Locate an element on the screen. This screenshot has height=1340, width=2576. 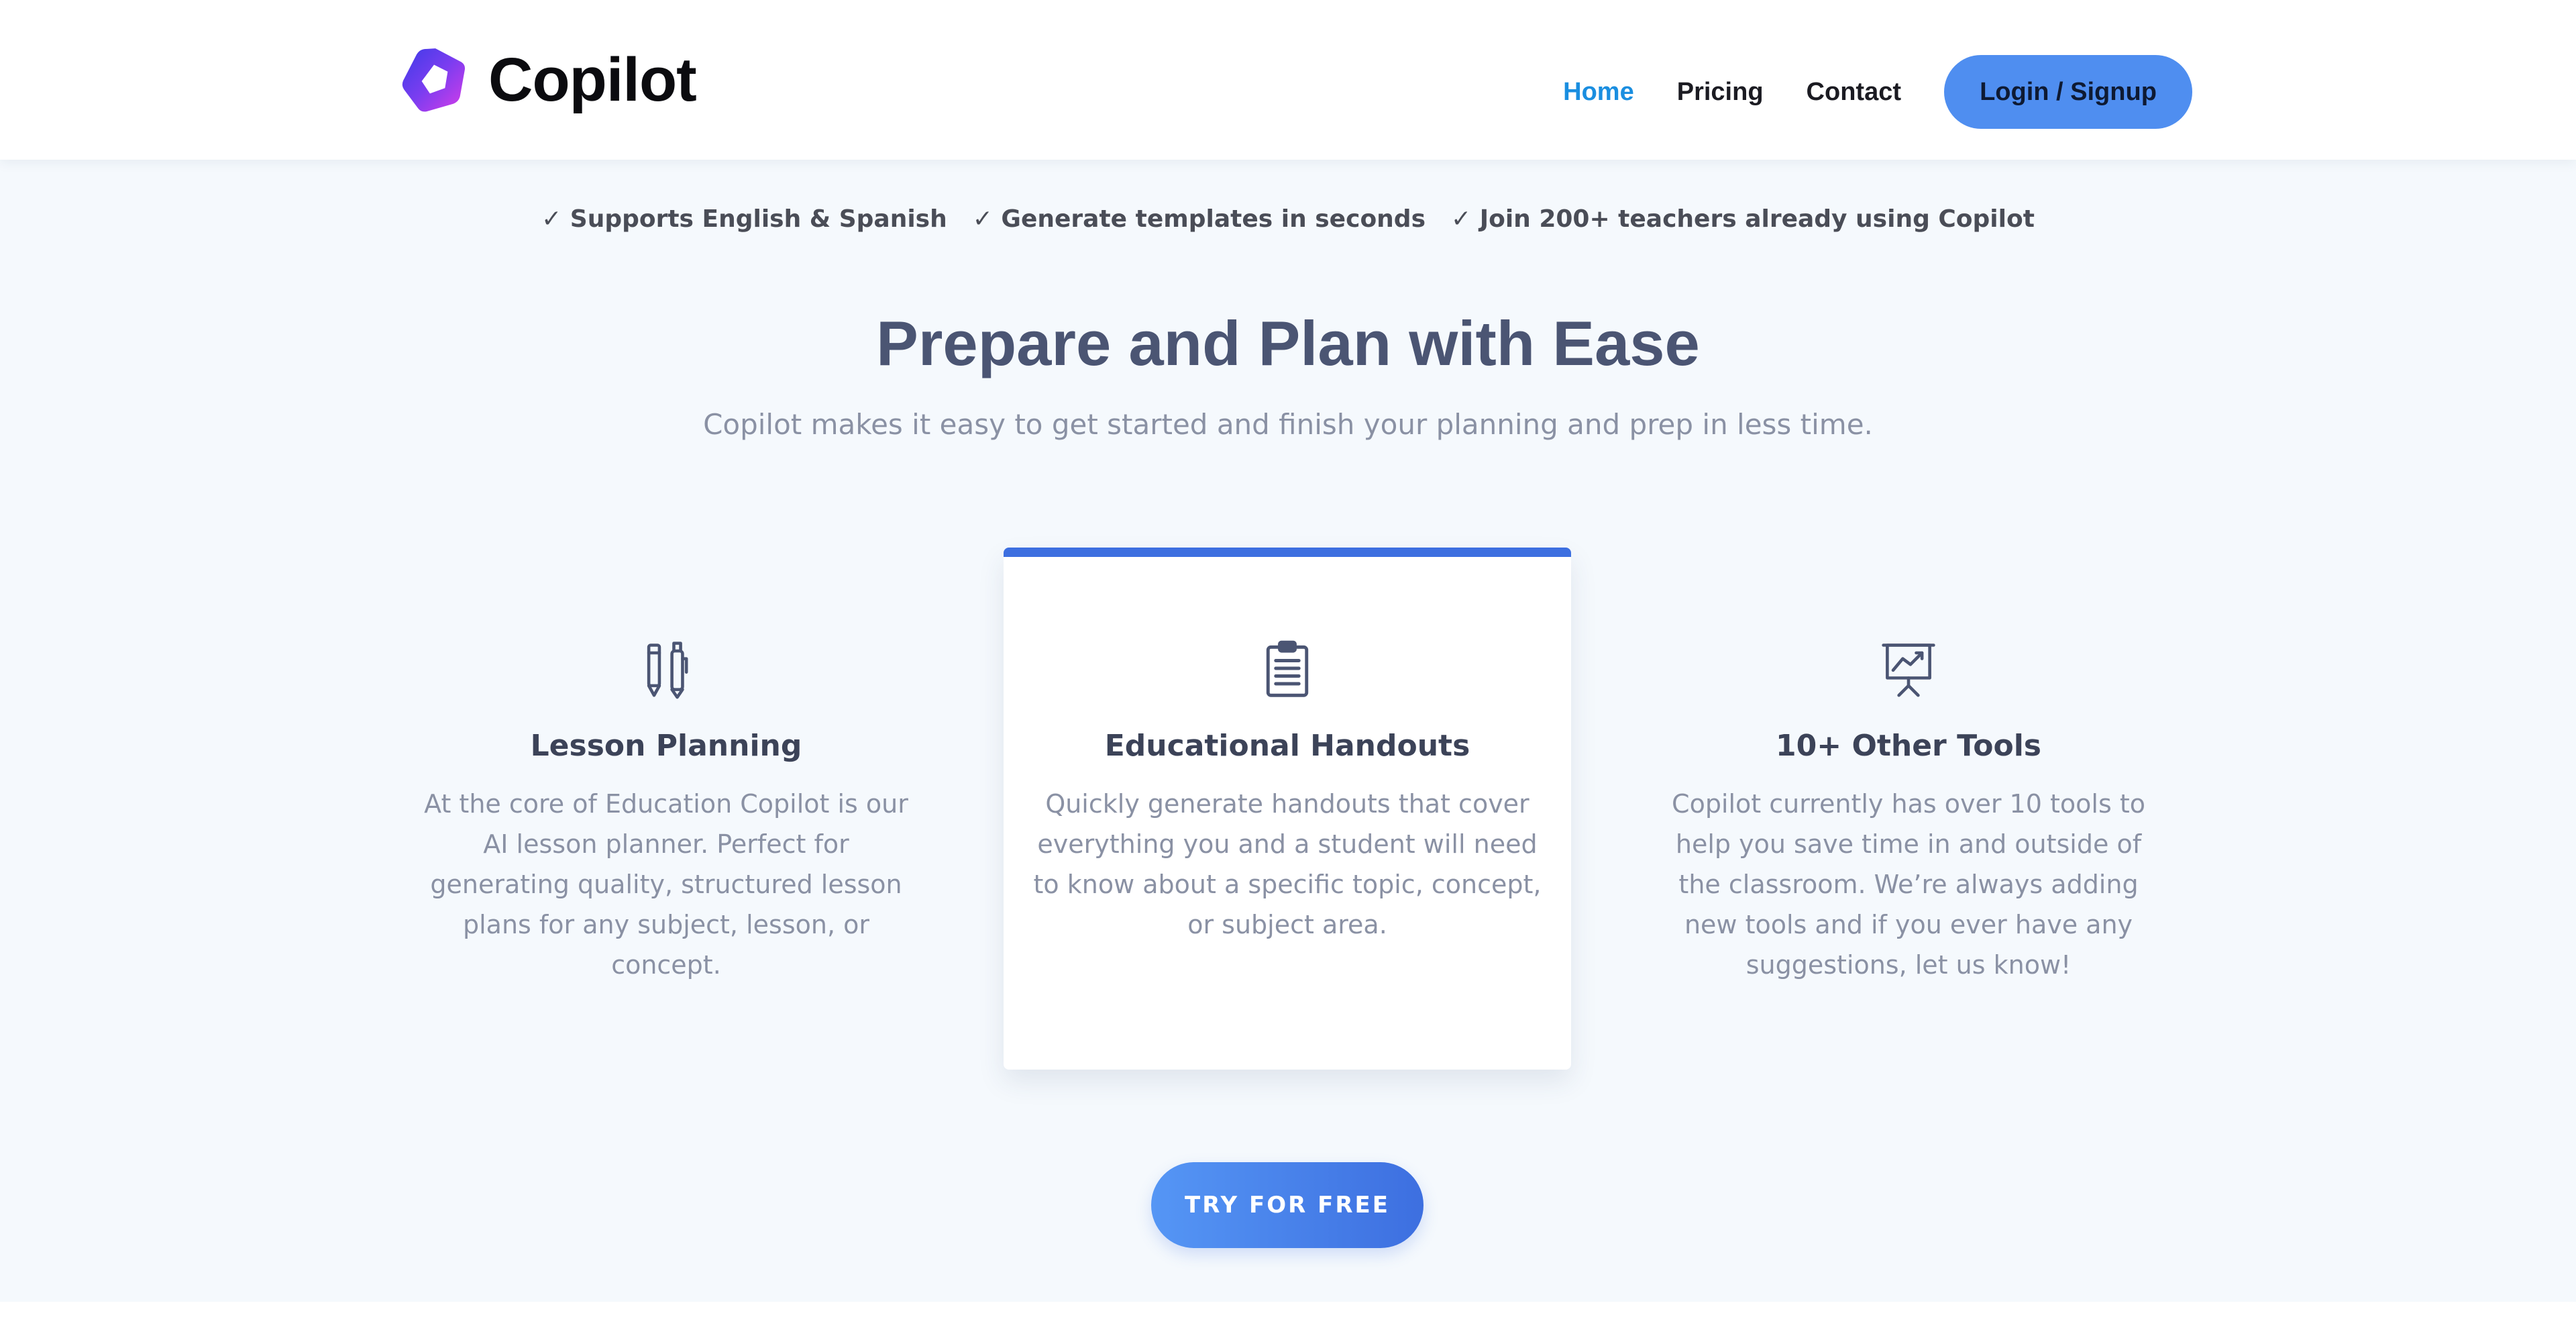
main-nav: Home Pricing Contact Login / Signup is located at coordinates (1877, 92).